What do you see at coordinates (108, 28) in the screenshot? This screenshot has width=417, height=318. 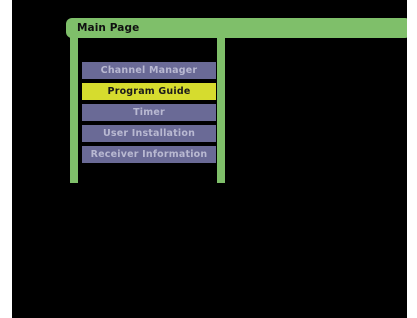 I see `page-title: Main Page` at bounding box center [108, 28].